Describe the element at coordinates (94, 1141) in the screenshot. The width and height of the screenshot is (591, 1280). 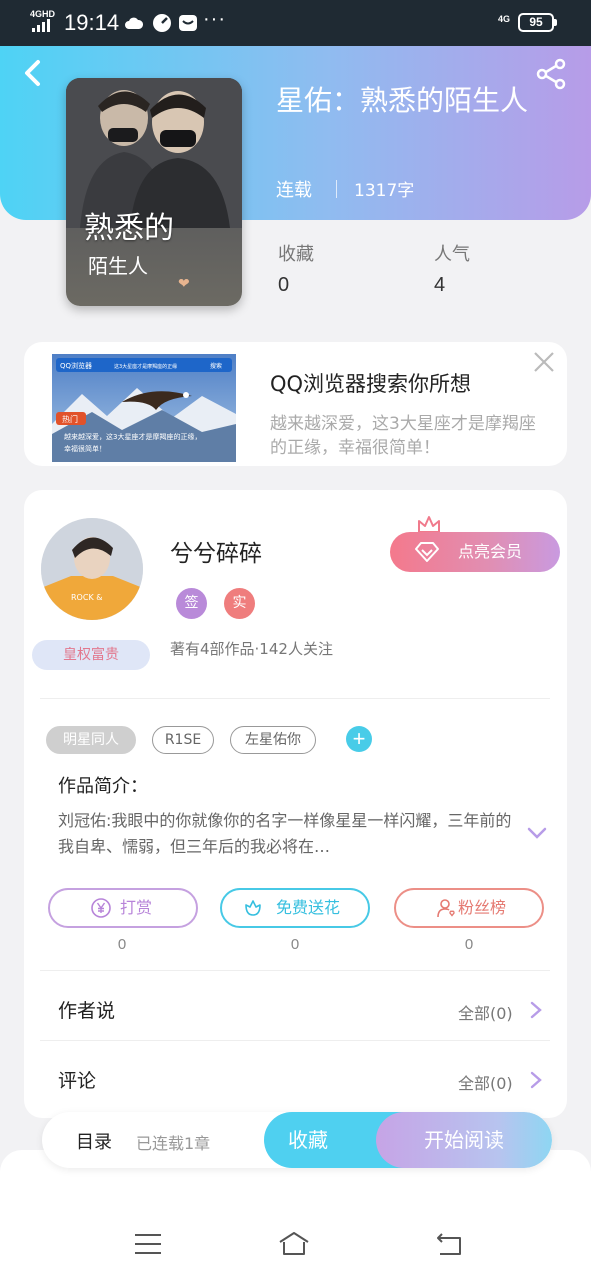
I see `toc-button: 目录` at that location.